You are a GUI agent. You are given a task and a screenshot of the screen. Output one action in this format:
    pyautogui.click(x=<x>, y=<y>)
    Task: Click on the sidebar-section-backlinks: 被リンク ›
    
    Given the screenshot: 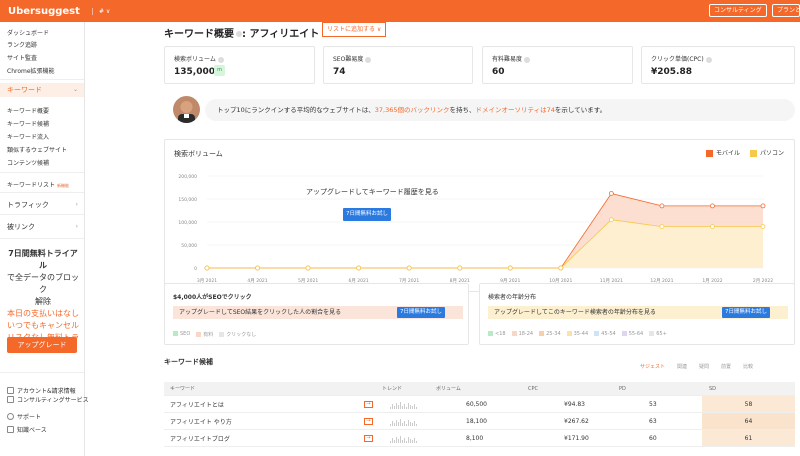 What is the action you would take?
    pyautogui.click(x=42, y=227)
    